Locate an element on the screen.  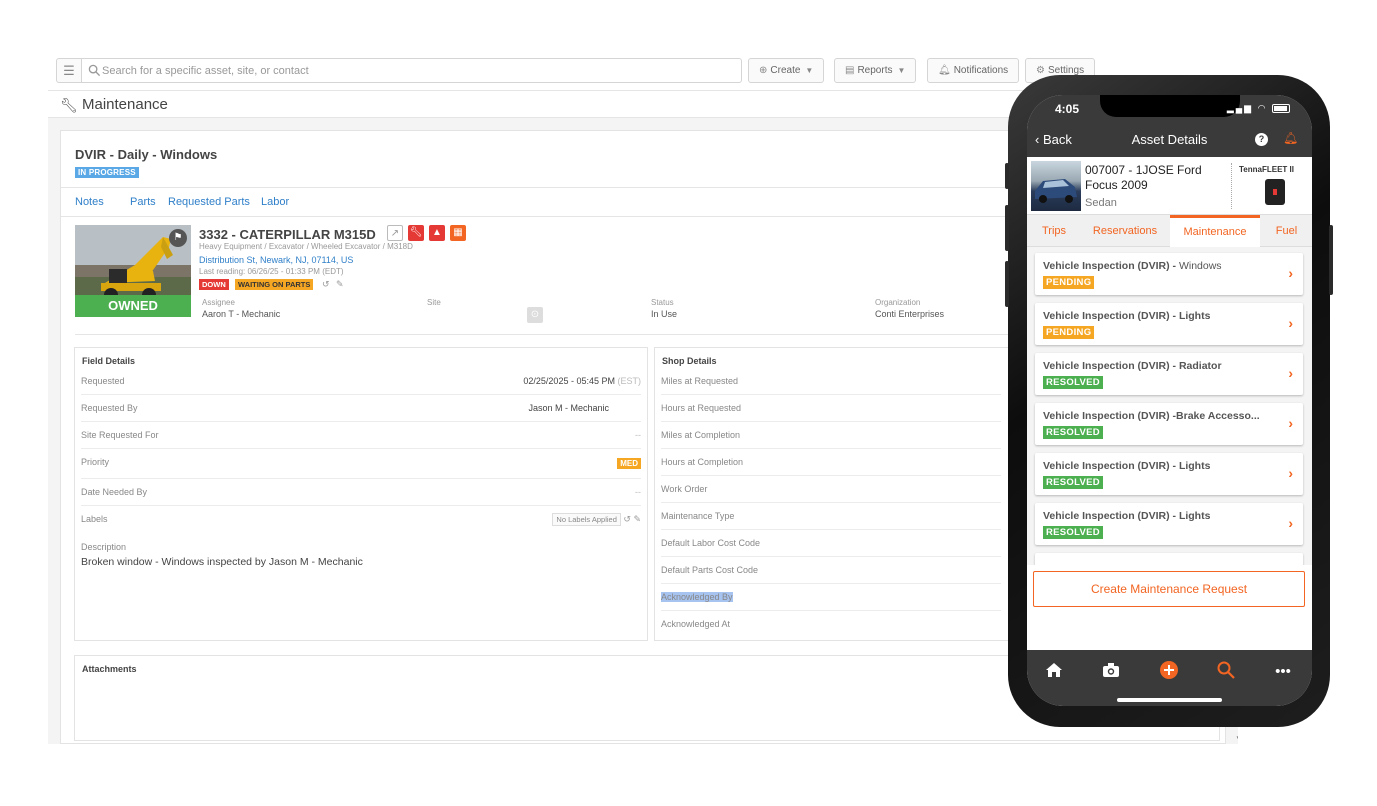
status-label: Status is located at coordinates (662, 302).